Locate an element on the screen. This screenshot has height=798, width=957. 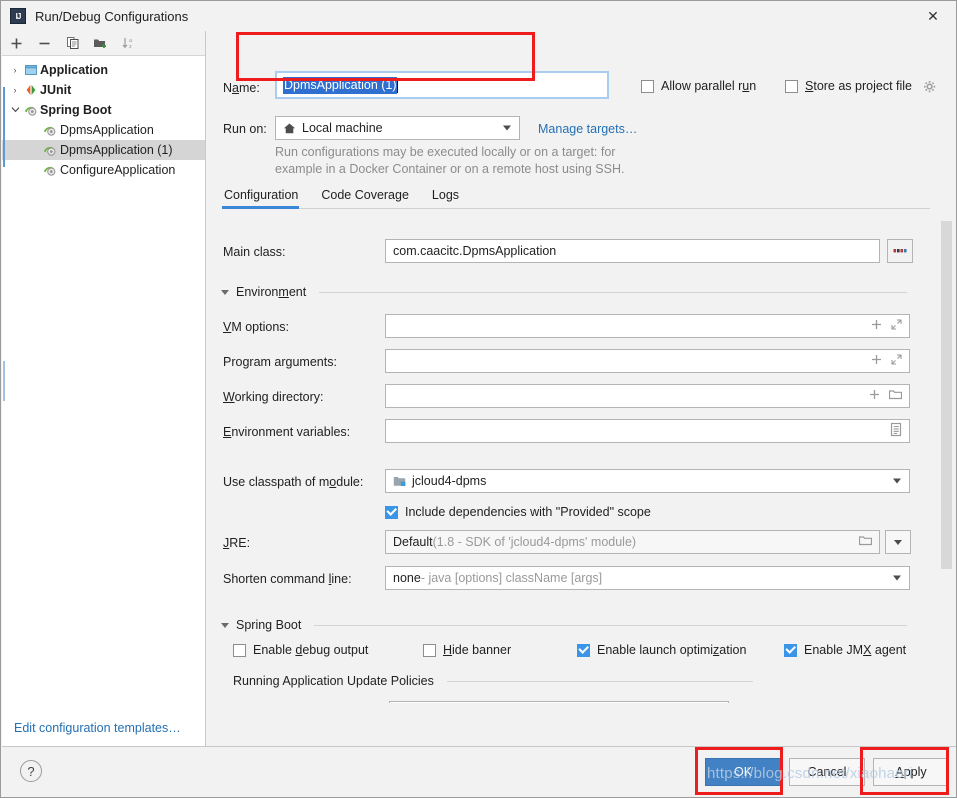
spring-boot-section-label: Spring Boot is located at coordinates (269, 625).